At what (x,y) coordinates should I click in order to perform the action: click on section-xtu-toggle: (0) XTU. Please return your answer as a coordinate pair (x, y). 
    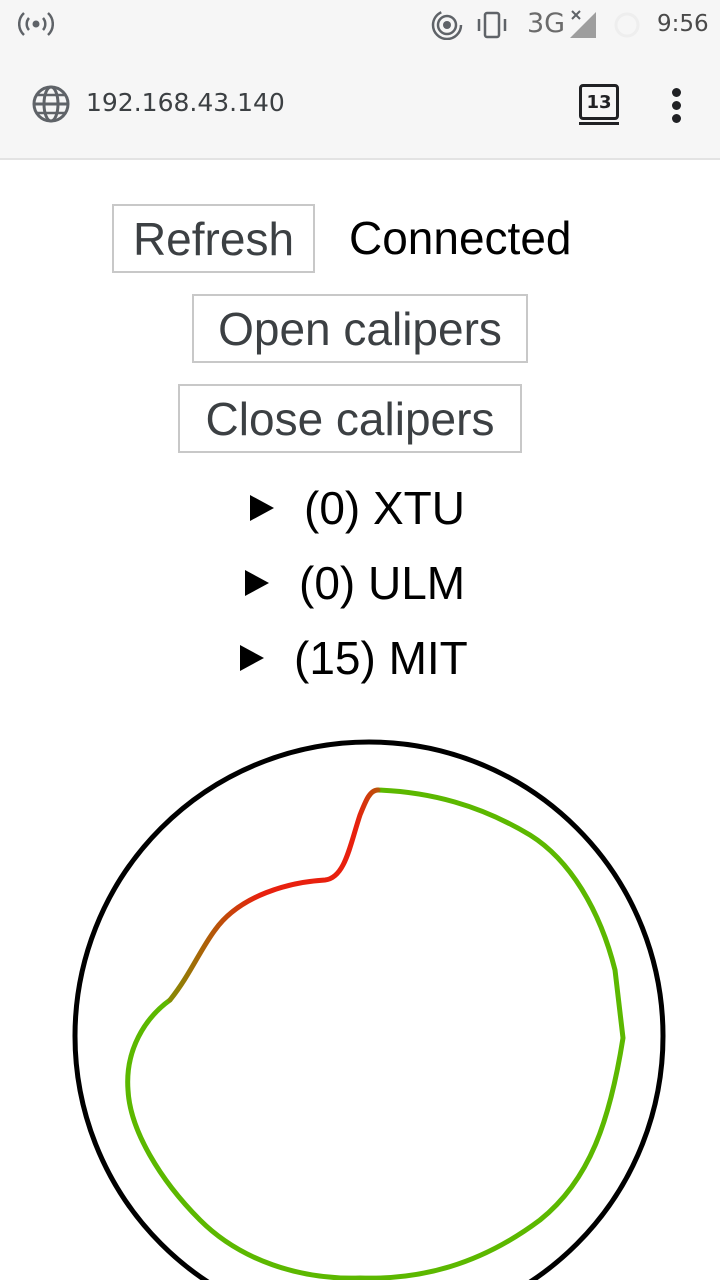
    Looking at the image, I should click on (357, 508).